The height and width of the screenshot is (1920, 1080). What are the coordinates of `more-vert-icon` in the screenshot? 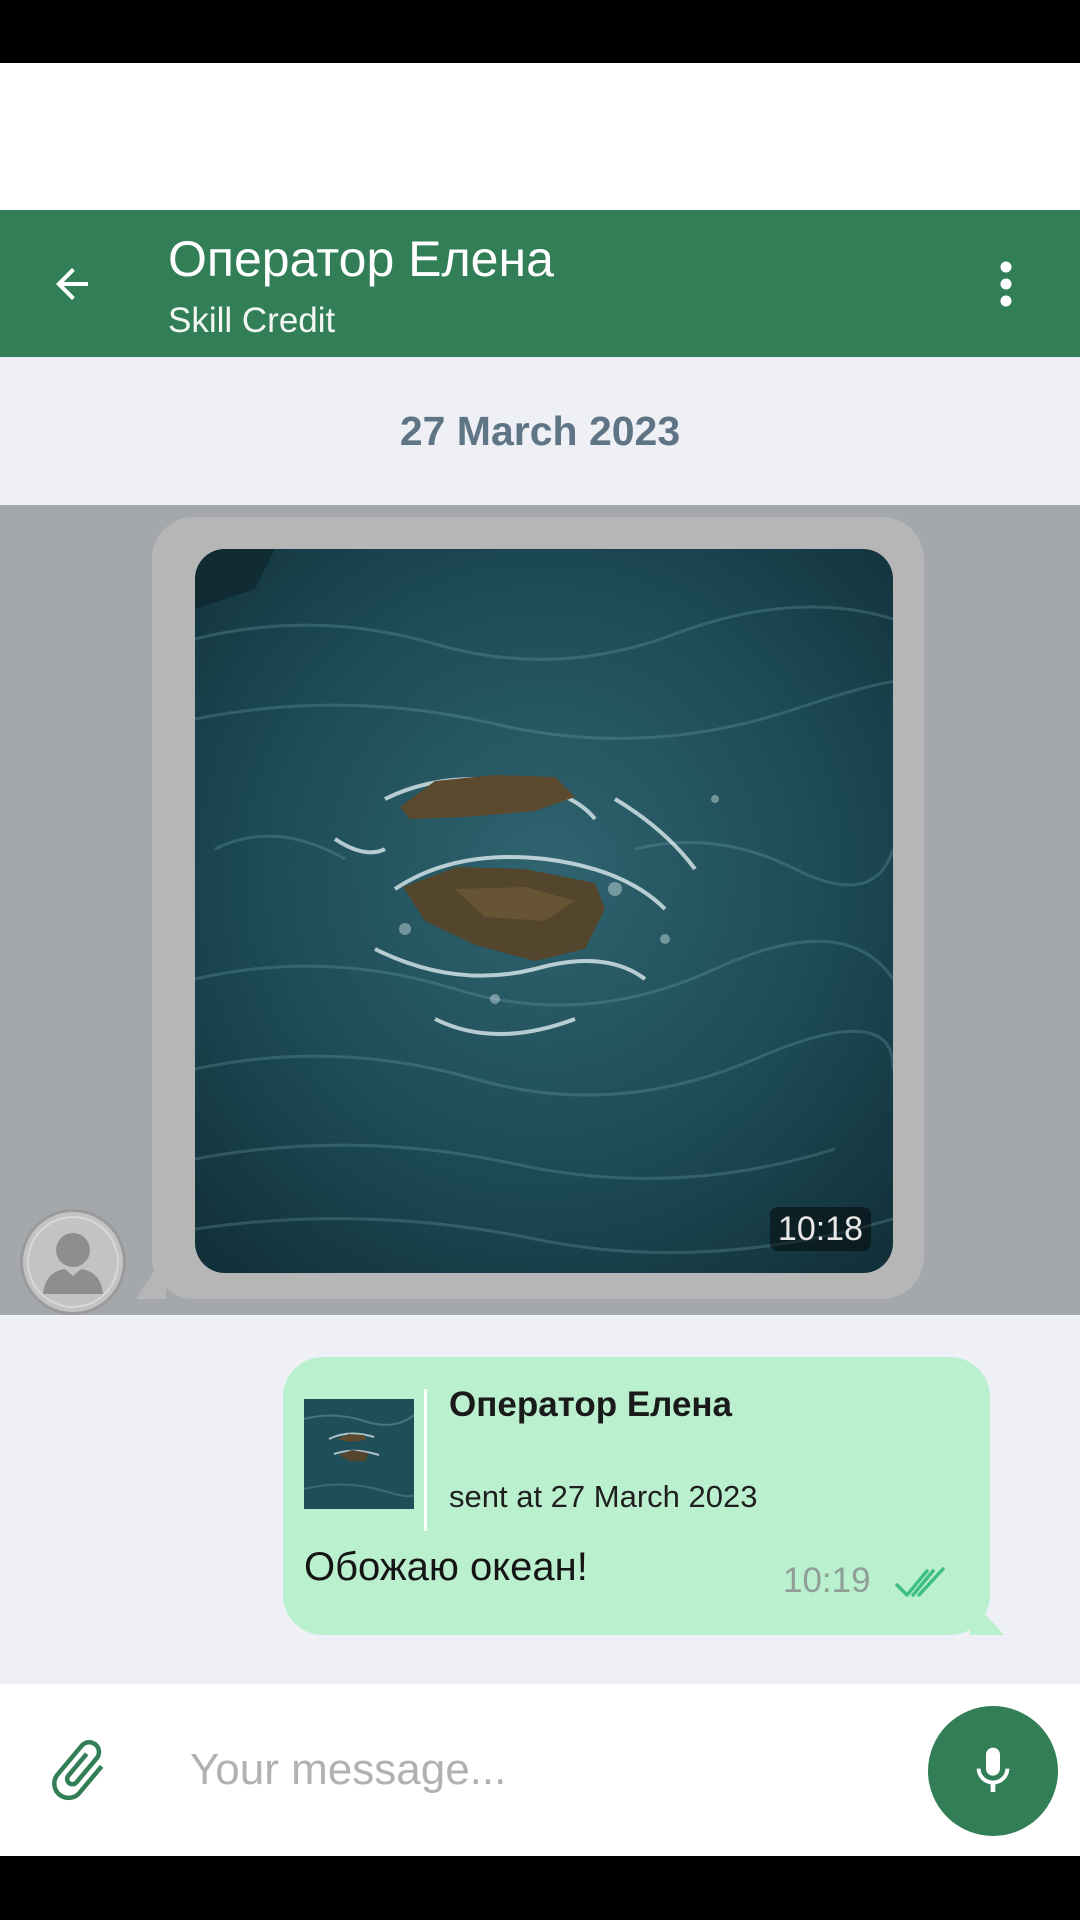 It's located at (1006, 284).